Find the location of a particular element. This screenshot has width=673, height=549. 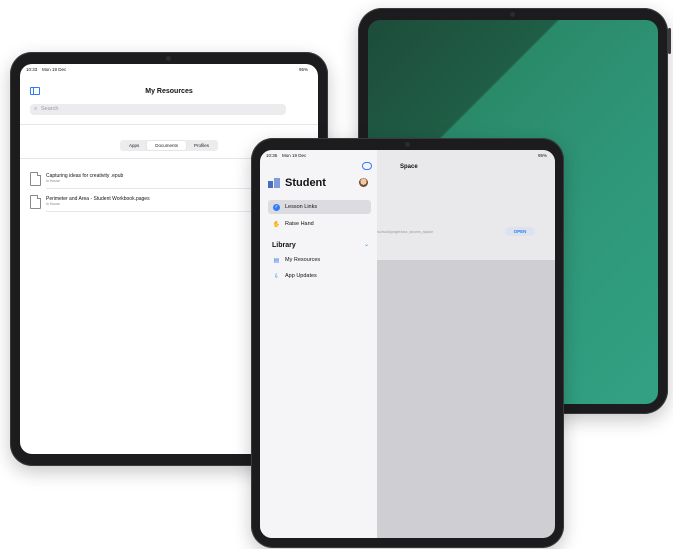

sidebar-item-my-resources: ▤ My Resources is located at coordinates (319, 260).